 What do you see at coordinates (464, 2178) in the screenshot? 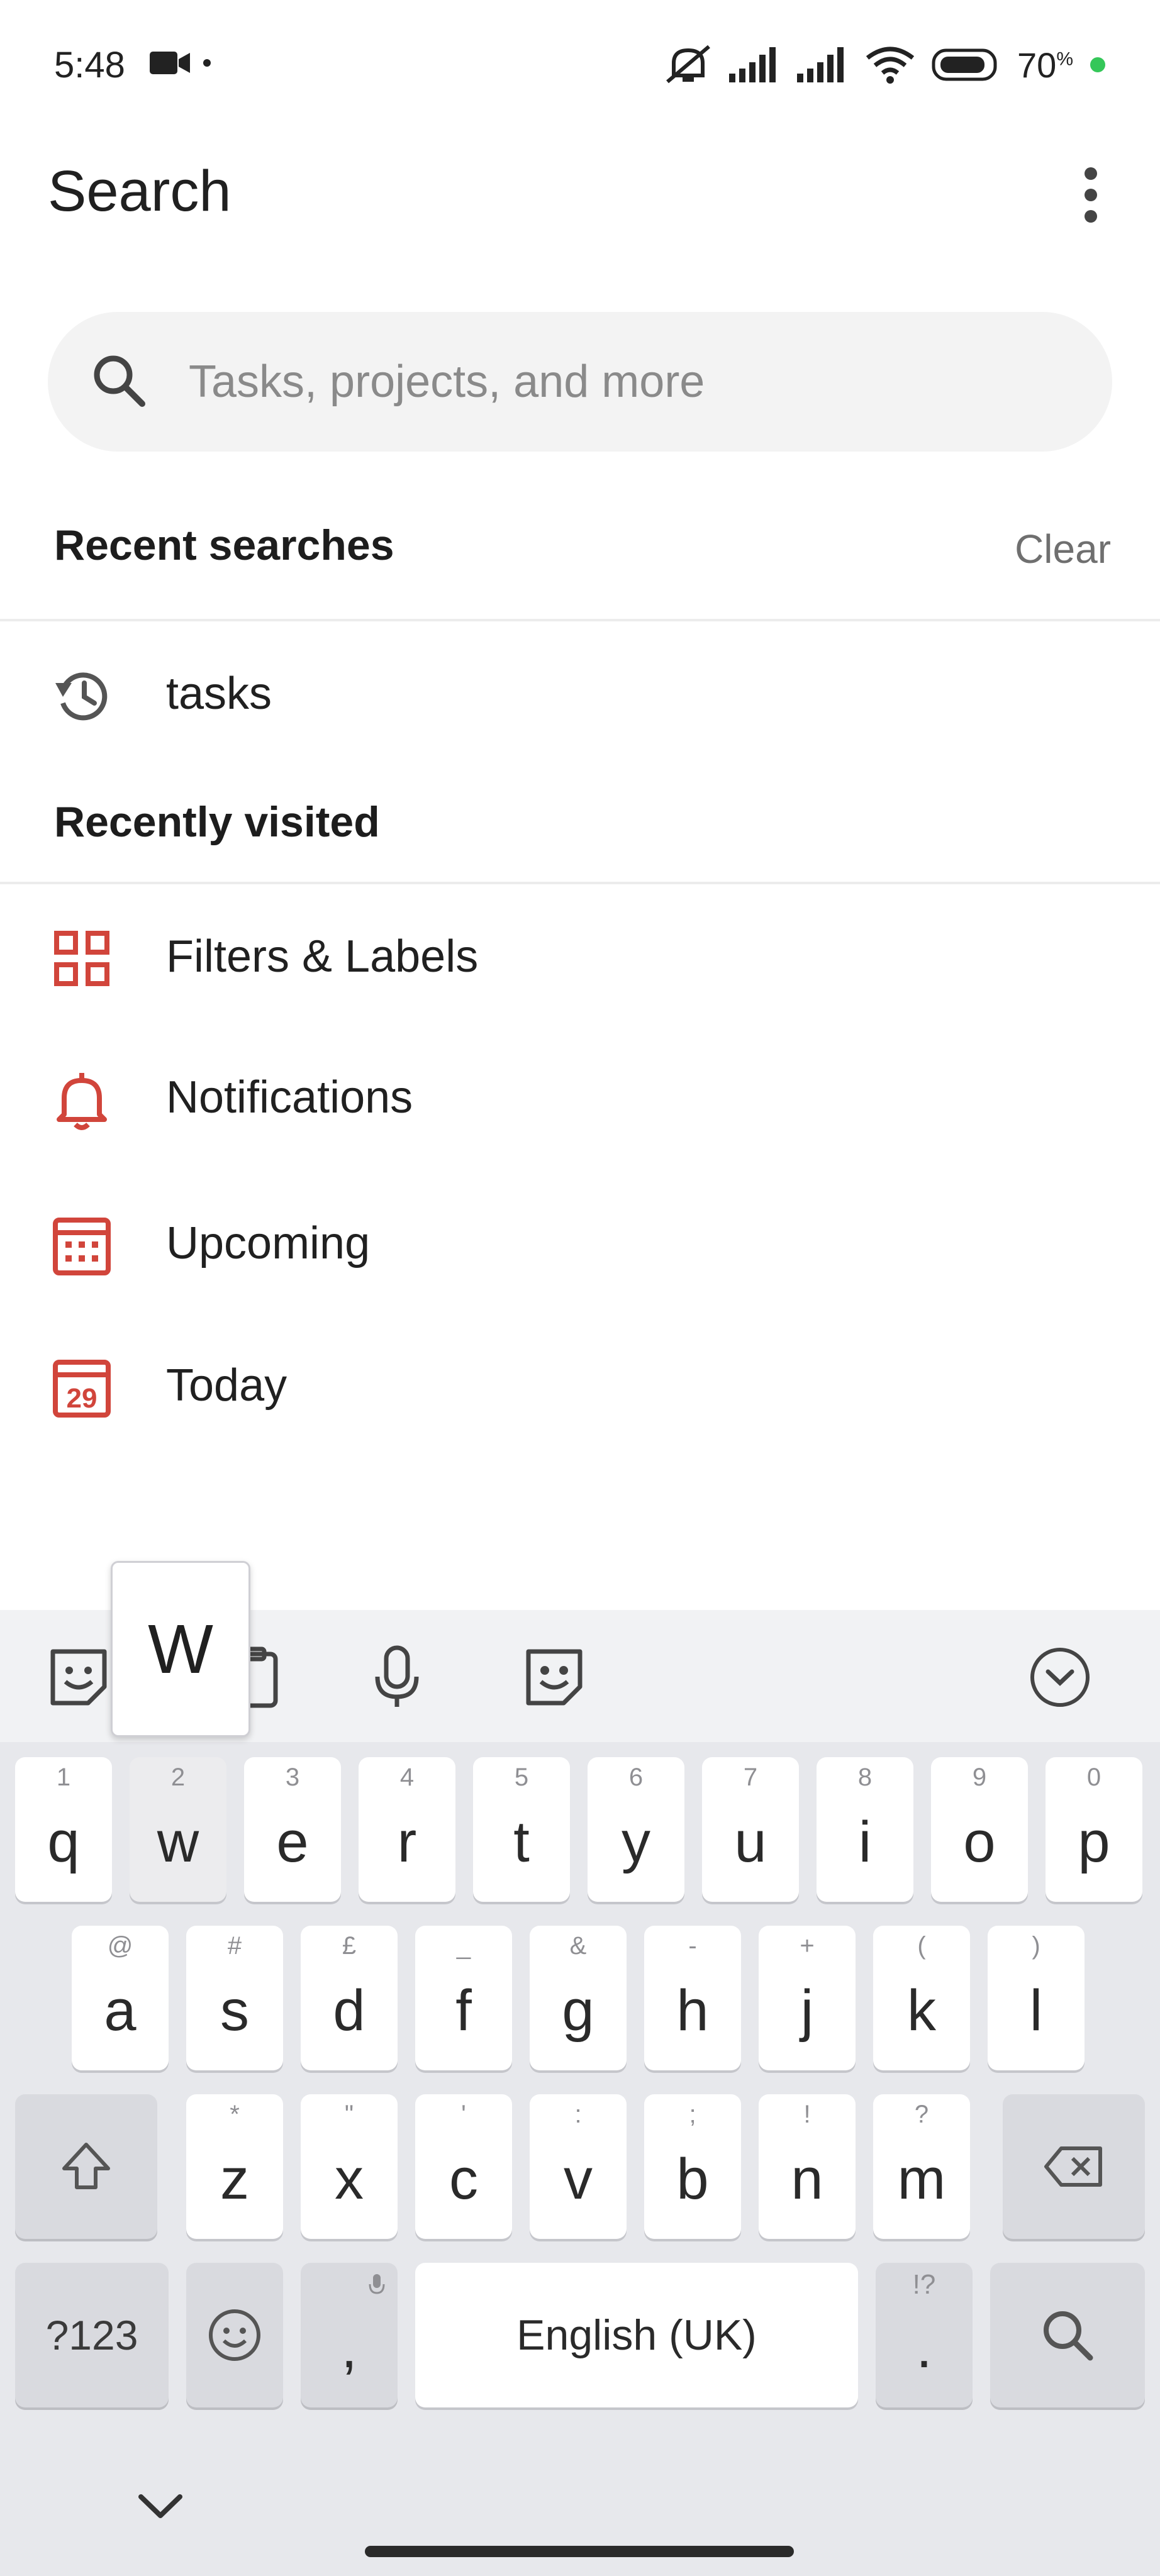
I see `key-char: c` at bounding box center [464, 2178].